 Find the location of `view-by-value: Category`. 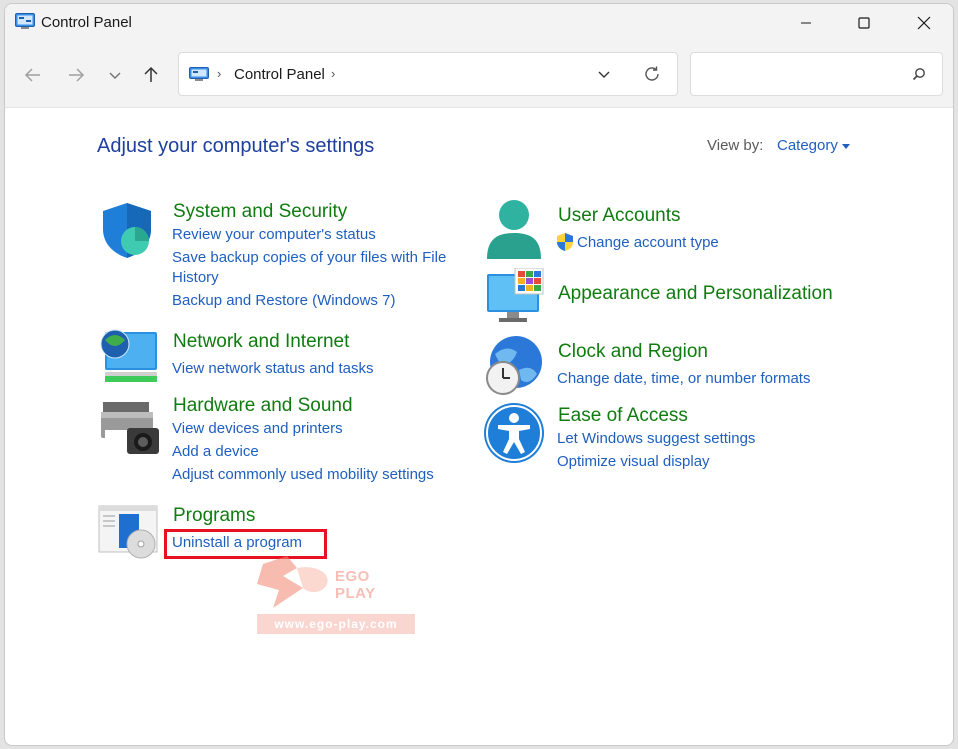

view-by-value: Category is located at coordinates (807, 145).